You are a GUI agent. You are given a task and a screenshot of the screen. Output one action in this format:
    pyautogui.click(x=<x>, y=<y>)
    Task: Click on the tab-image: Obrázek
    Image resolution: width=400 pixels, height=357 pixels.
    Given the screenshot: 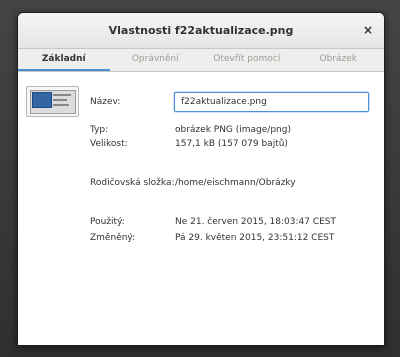 What is the action you would take?
    pyautogui.click(x=339, y=60)
    